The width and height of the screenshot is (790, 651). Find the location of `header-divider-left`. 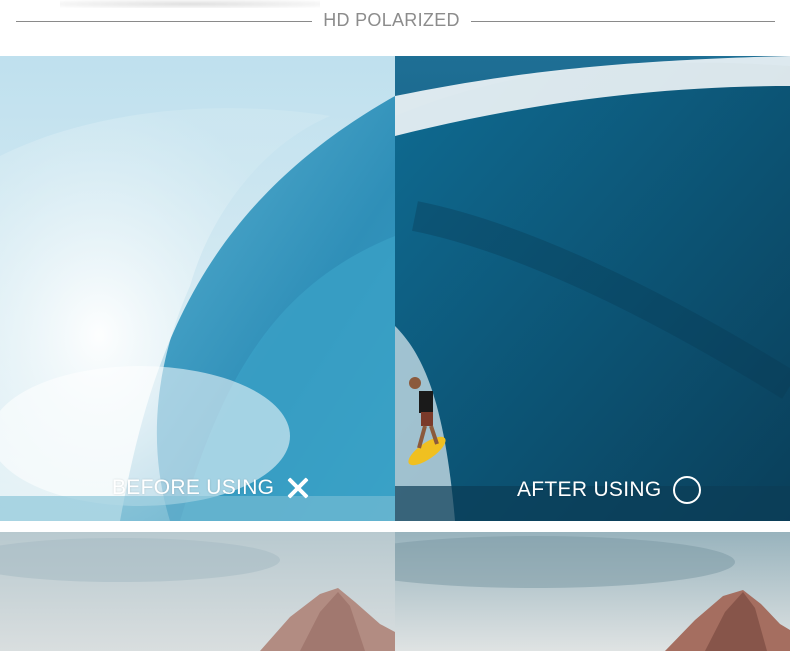

header-divider-left is located at coordinates (164, 21).